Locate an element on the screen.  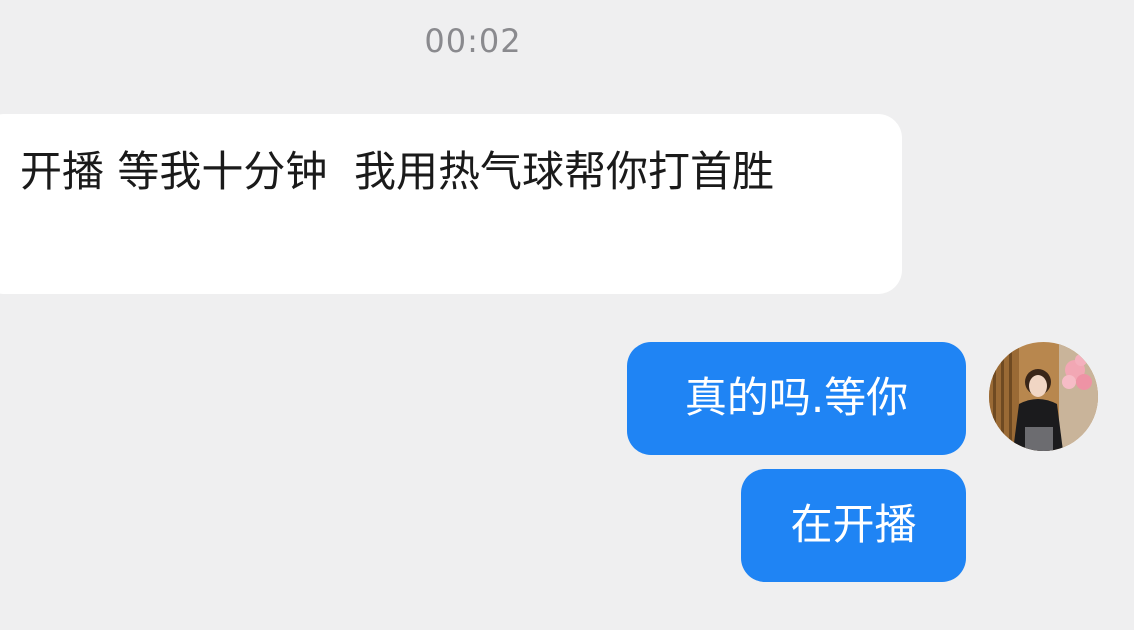
avatar-photo-icon is located at coordinates (1043, 396).